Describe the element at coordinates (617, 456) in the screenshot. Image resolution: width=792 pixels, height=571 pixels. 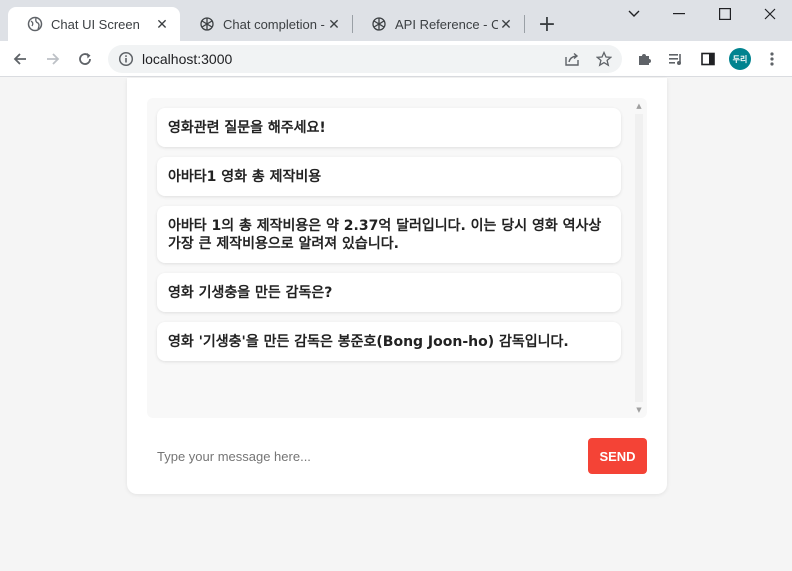
I see `send-button: SEND` at that location.